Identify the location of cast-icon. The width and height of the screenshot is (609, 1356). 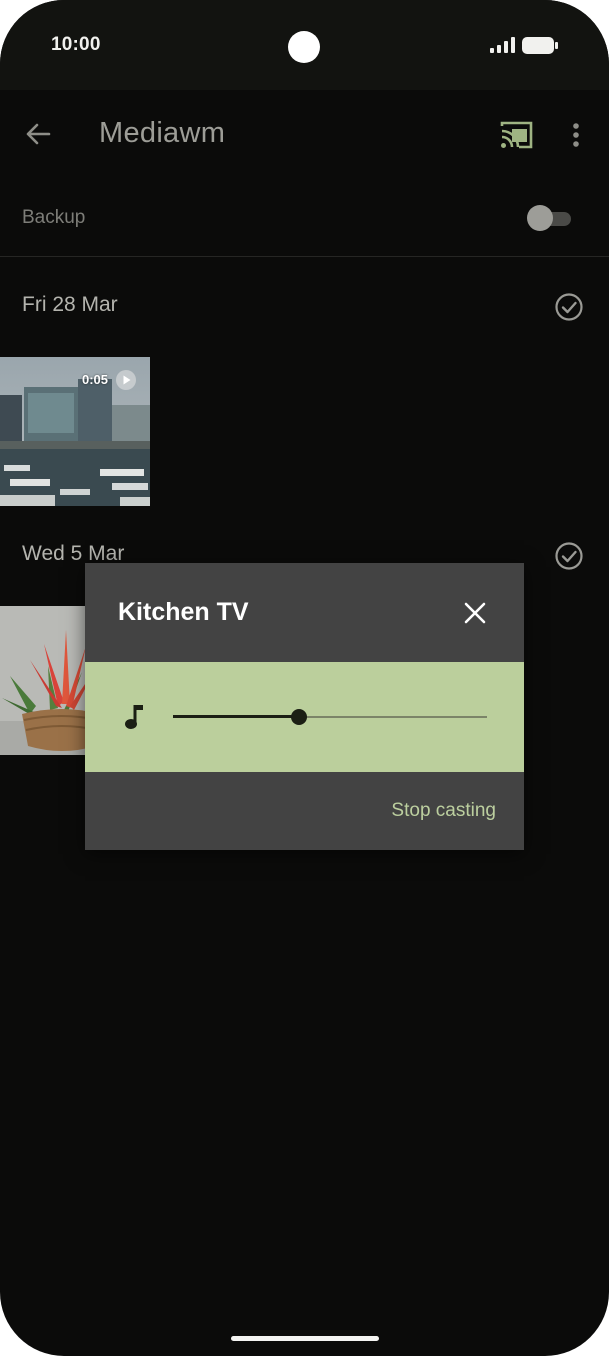
(517, 135).